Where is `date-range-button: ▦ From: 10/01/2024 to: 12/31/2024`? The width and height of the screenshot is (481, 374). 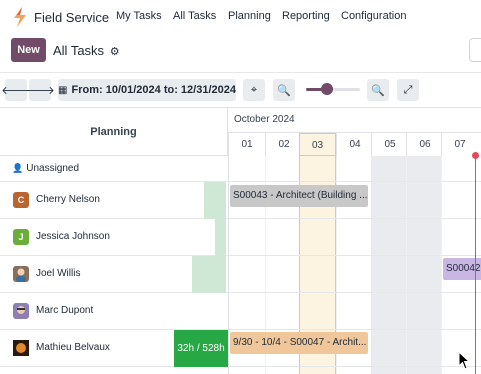 date-range-button: ▦ From: 10/01/2024 to: 12/31/2024 is located at coordinates (147, 90).